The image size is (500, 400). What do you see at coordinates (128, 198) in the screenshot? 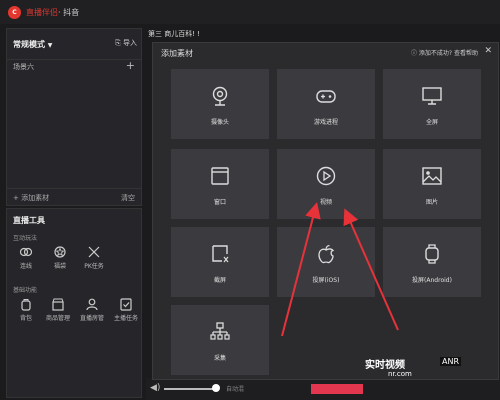
I see `clear-button: 清空` at bounding box center [128, 198].